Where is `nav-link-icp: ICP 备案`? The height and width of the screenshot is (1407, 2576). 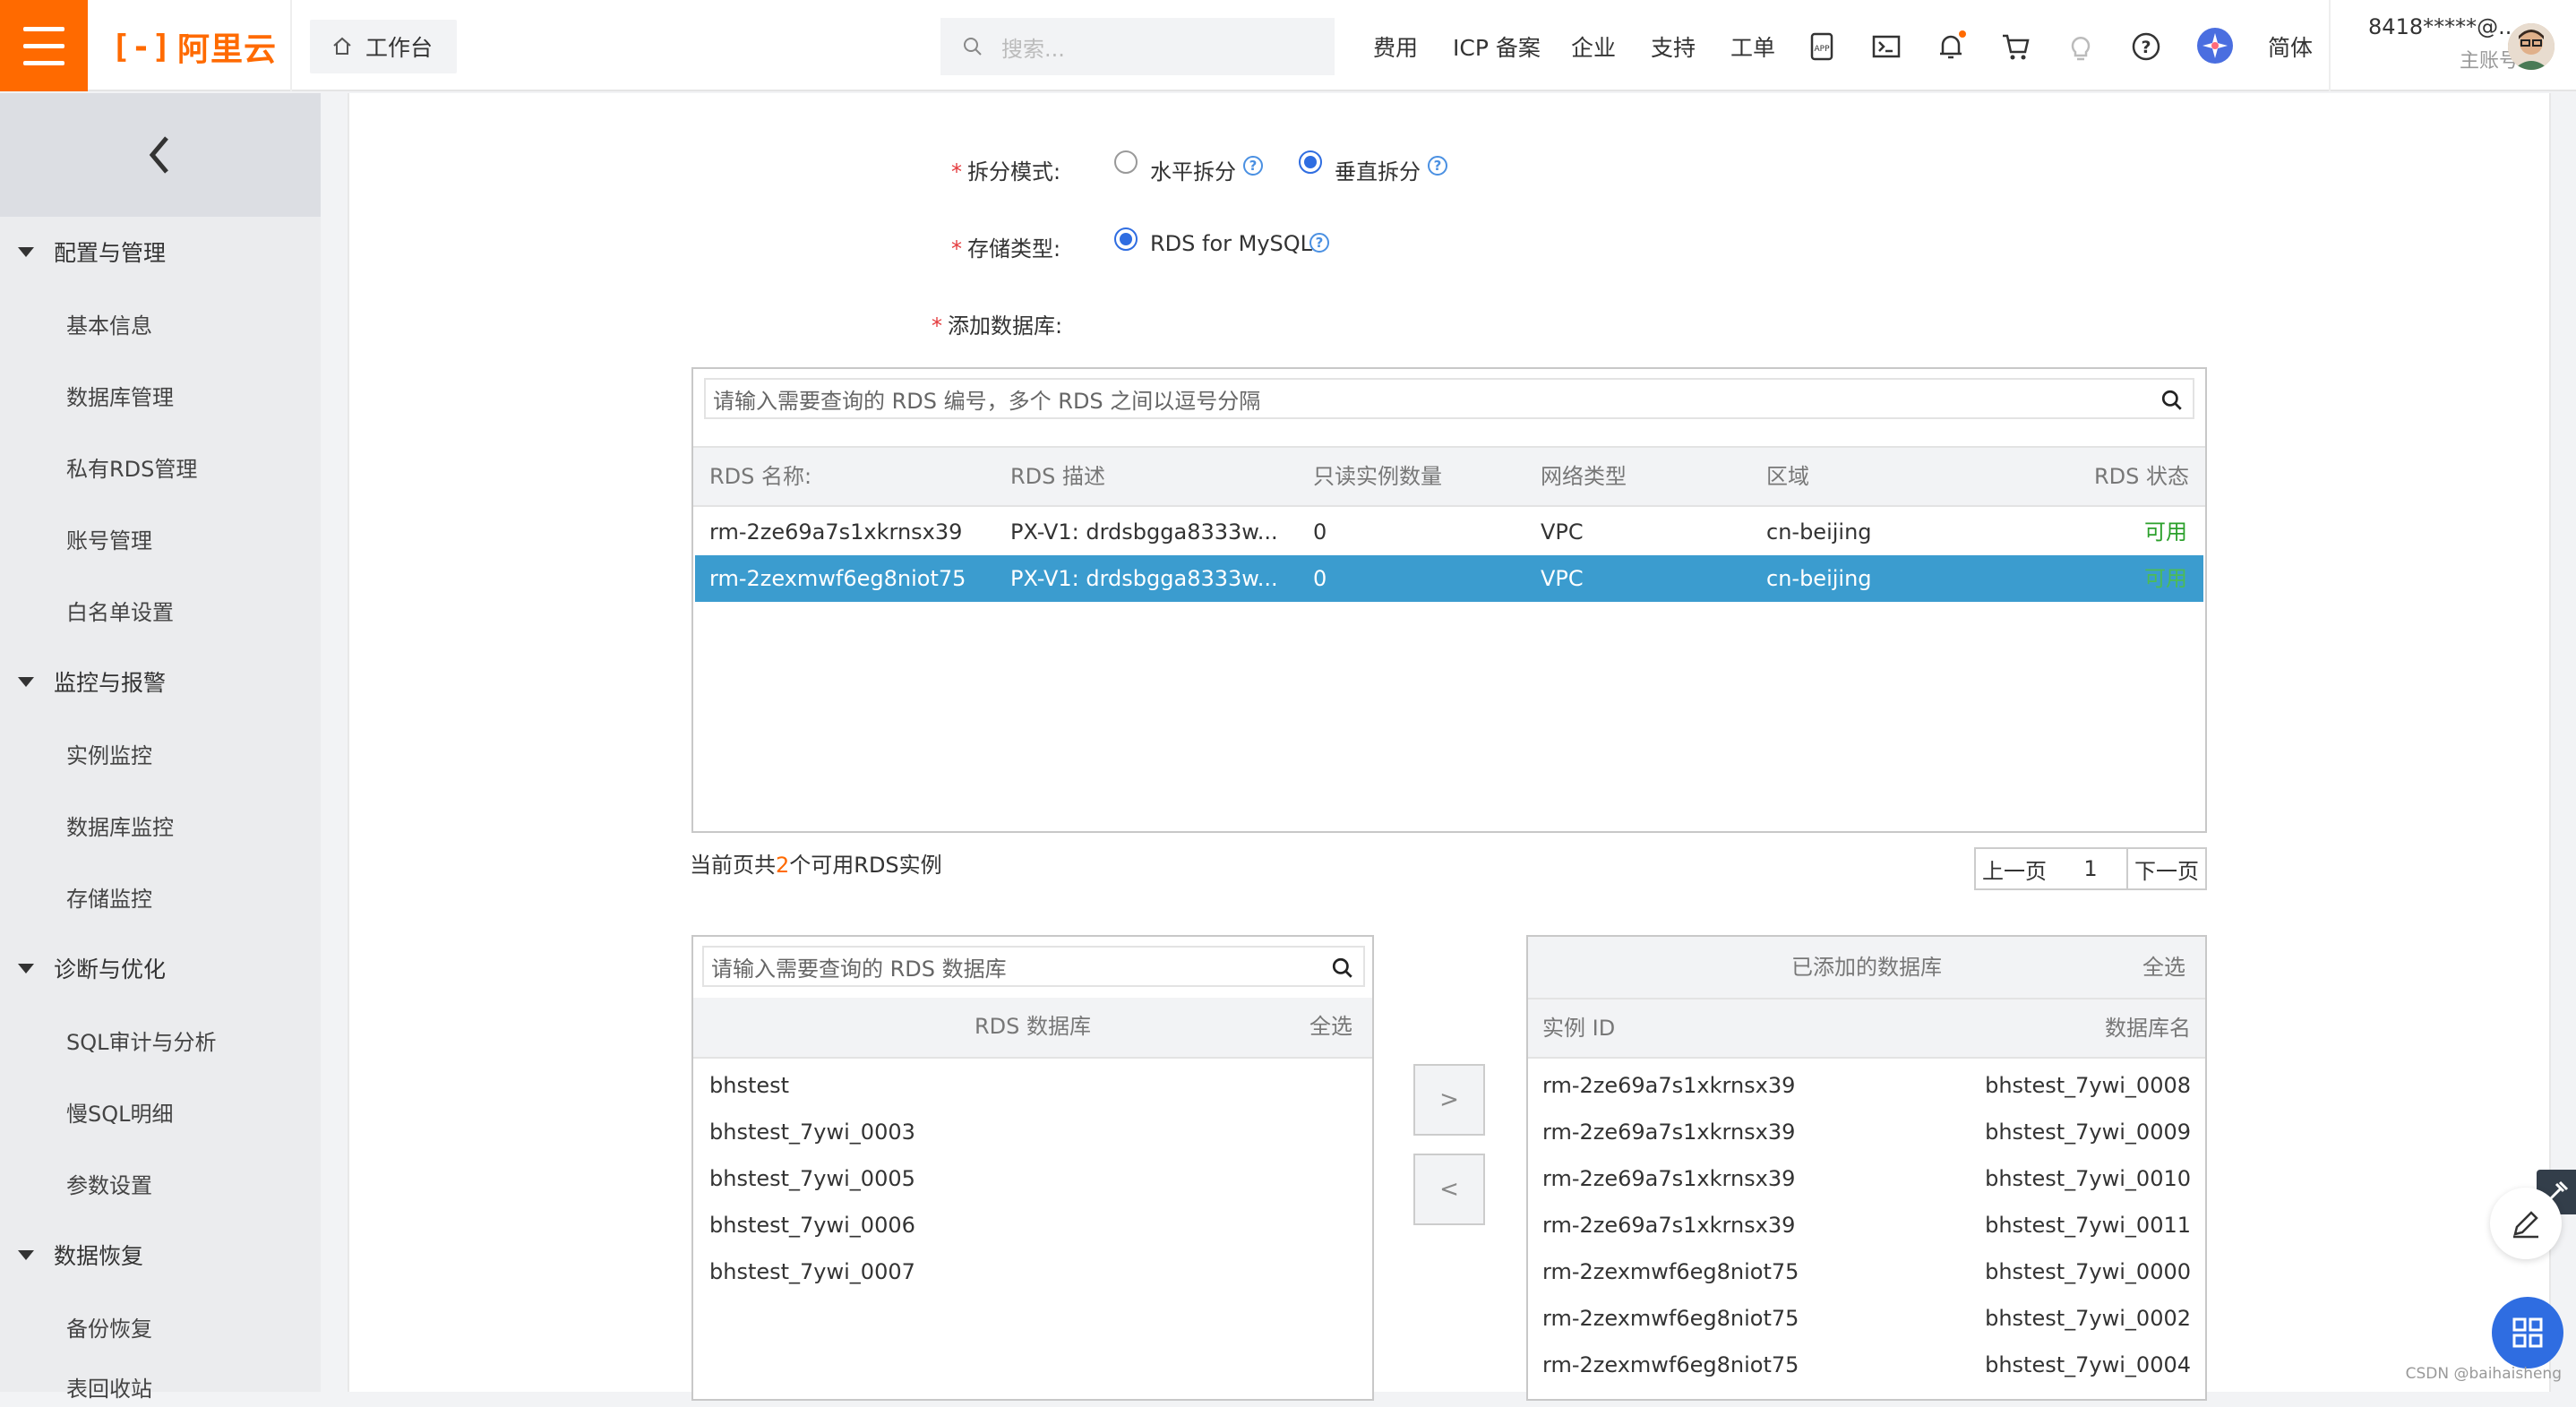
nav-link-icp: ICP 备案 is located at coordinates (1497, 46).